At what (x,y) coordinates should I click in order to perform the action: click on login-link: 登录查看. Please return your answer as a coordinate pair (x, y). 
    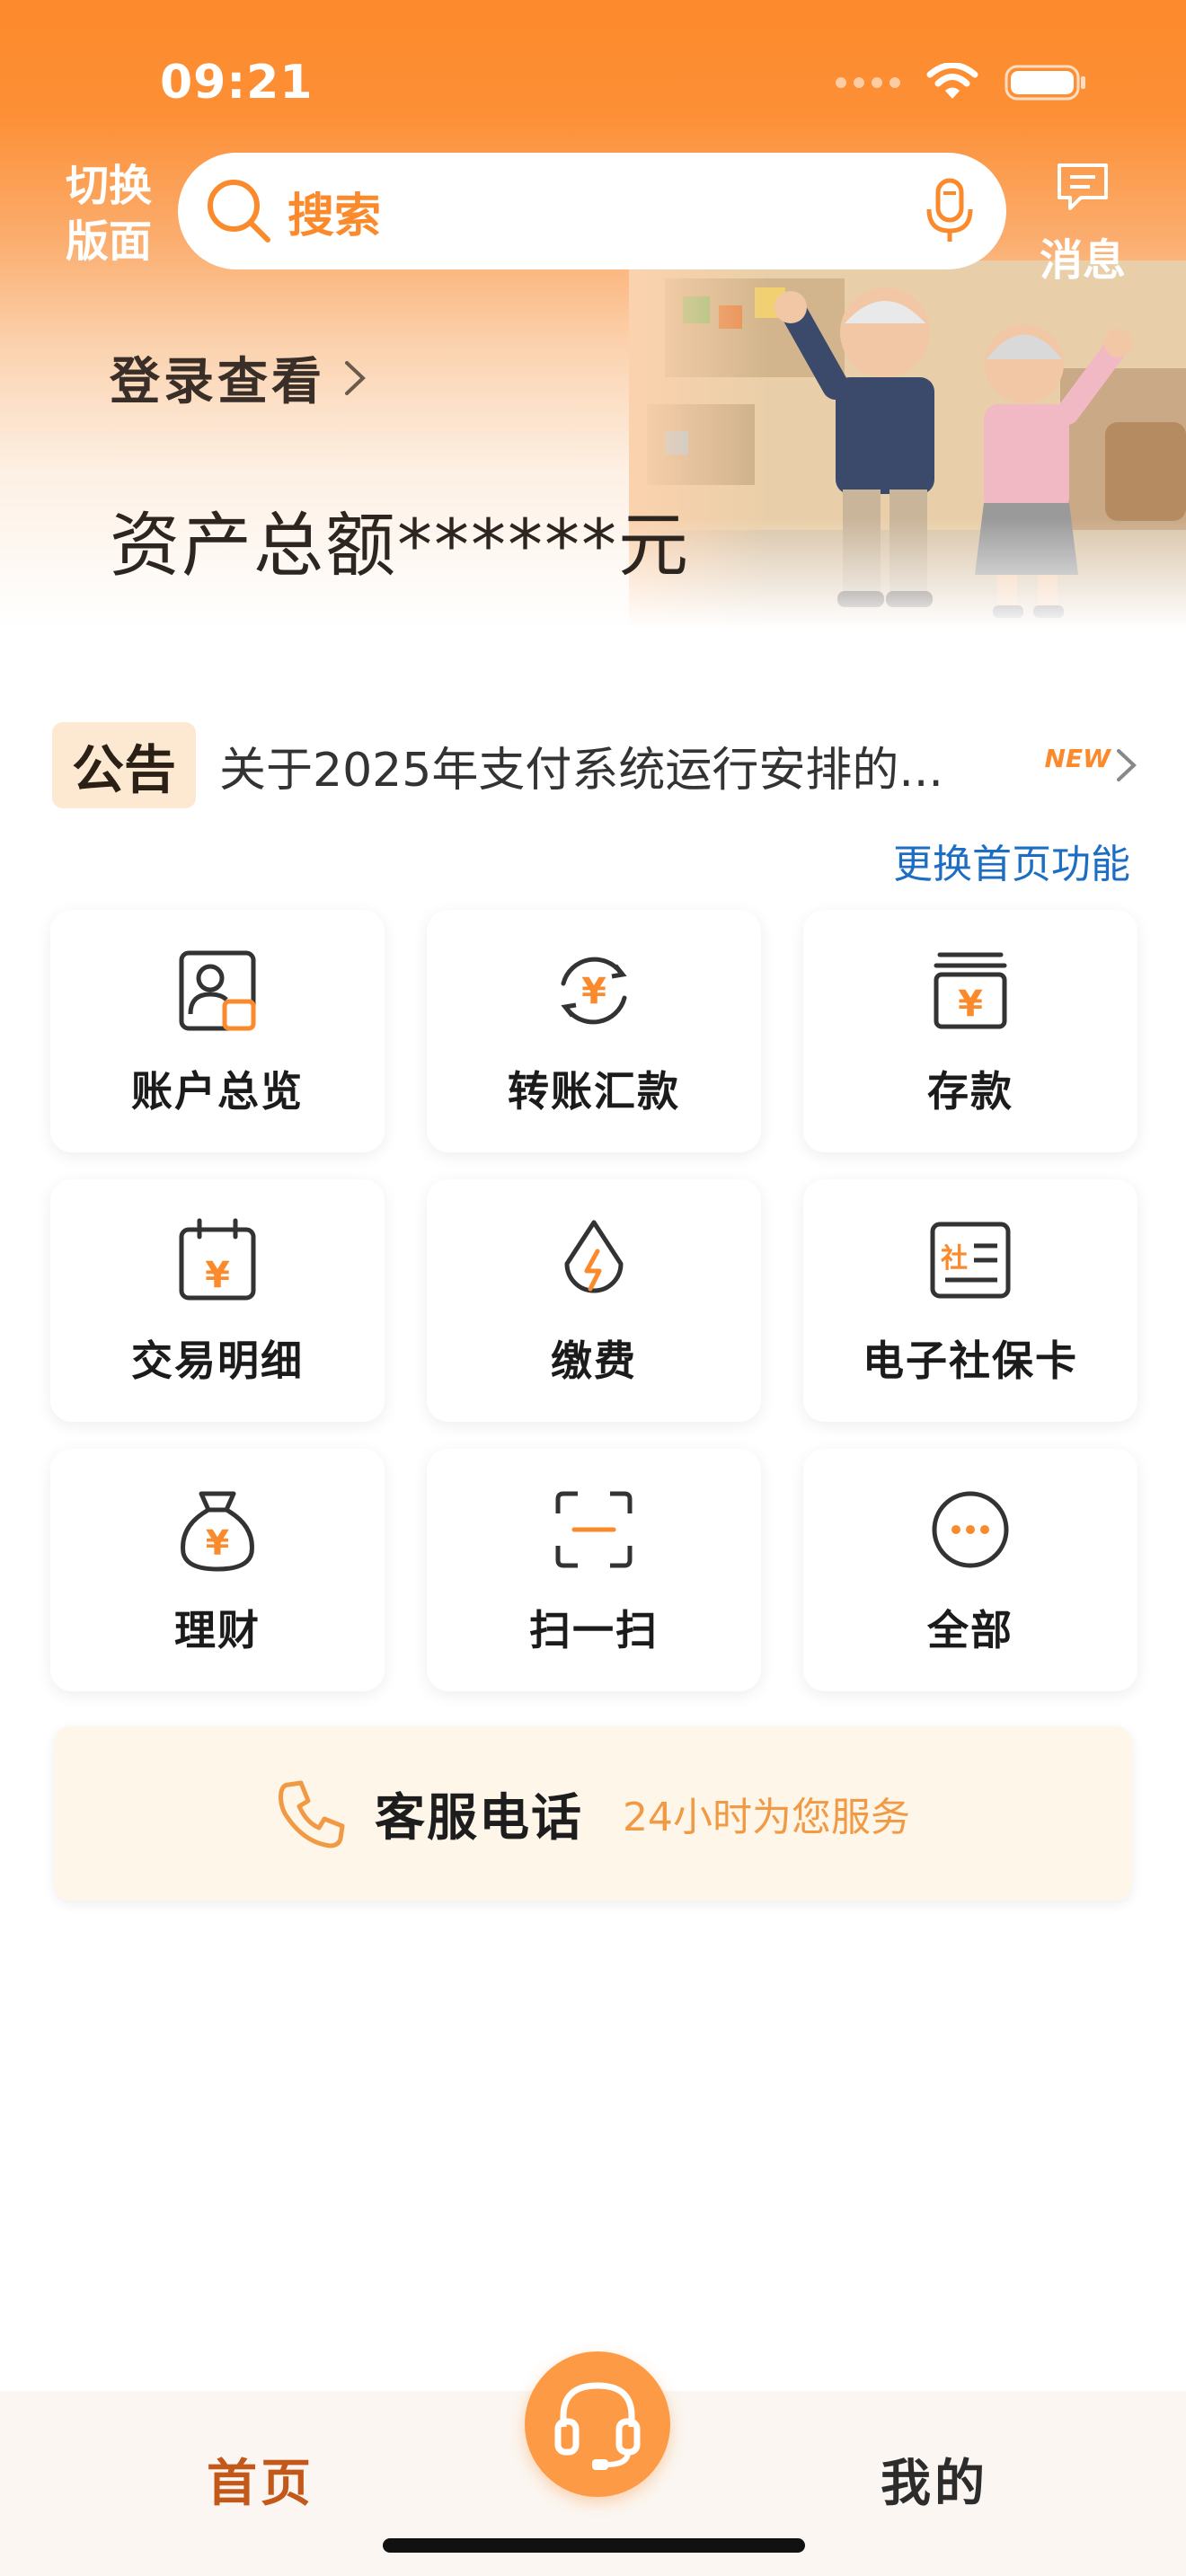
    Looking at the image, I should click on (239, 377).